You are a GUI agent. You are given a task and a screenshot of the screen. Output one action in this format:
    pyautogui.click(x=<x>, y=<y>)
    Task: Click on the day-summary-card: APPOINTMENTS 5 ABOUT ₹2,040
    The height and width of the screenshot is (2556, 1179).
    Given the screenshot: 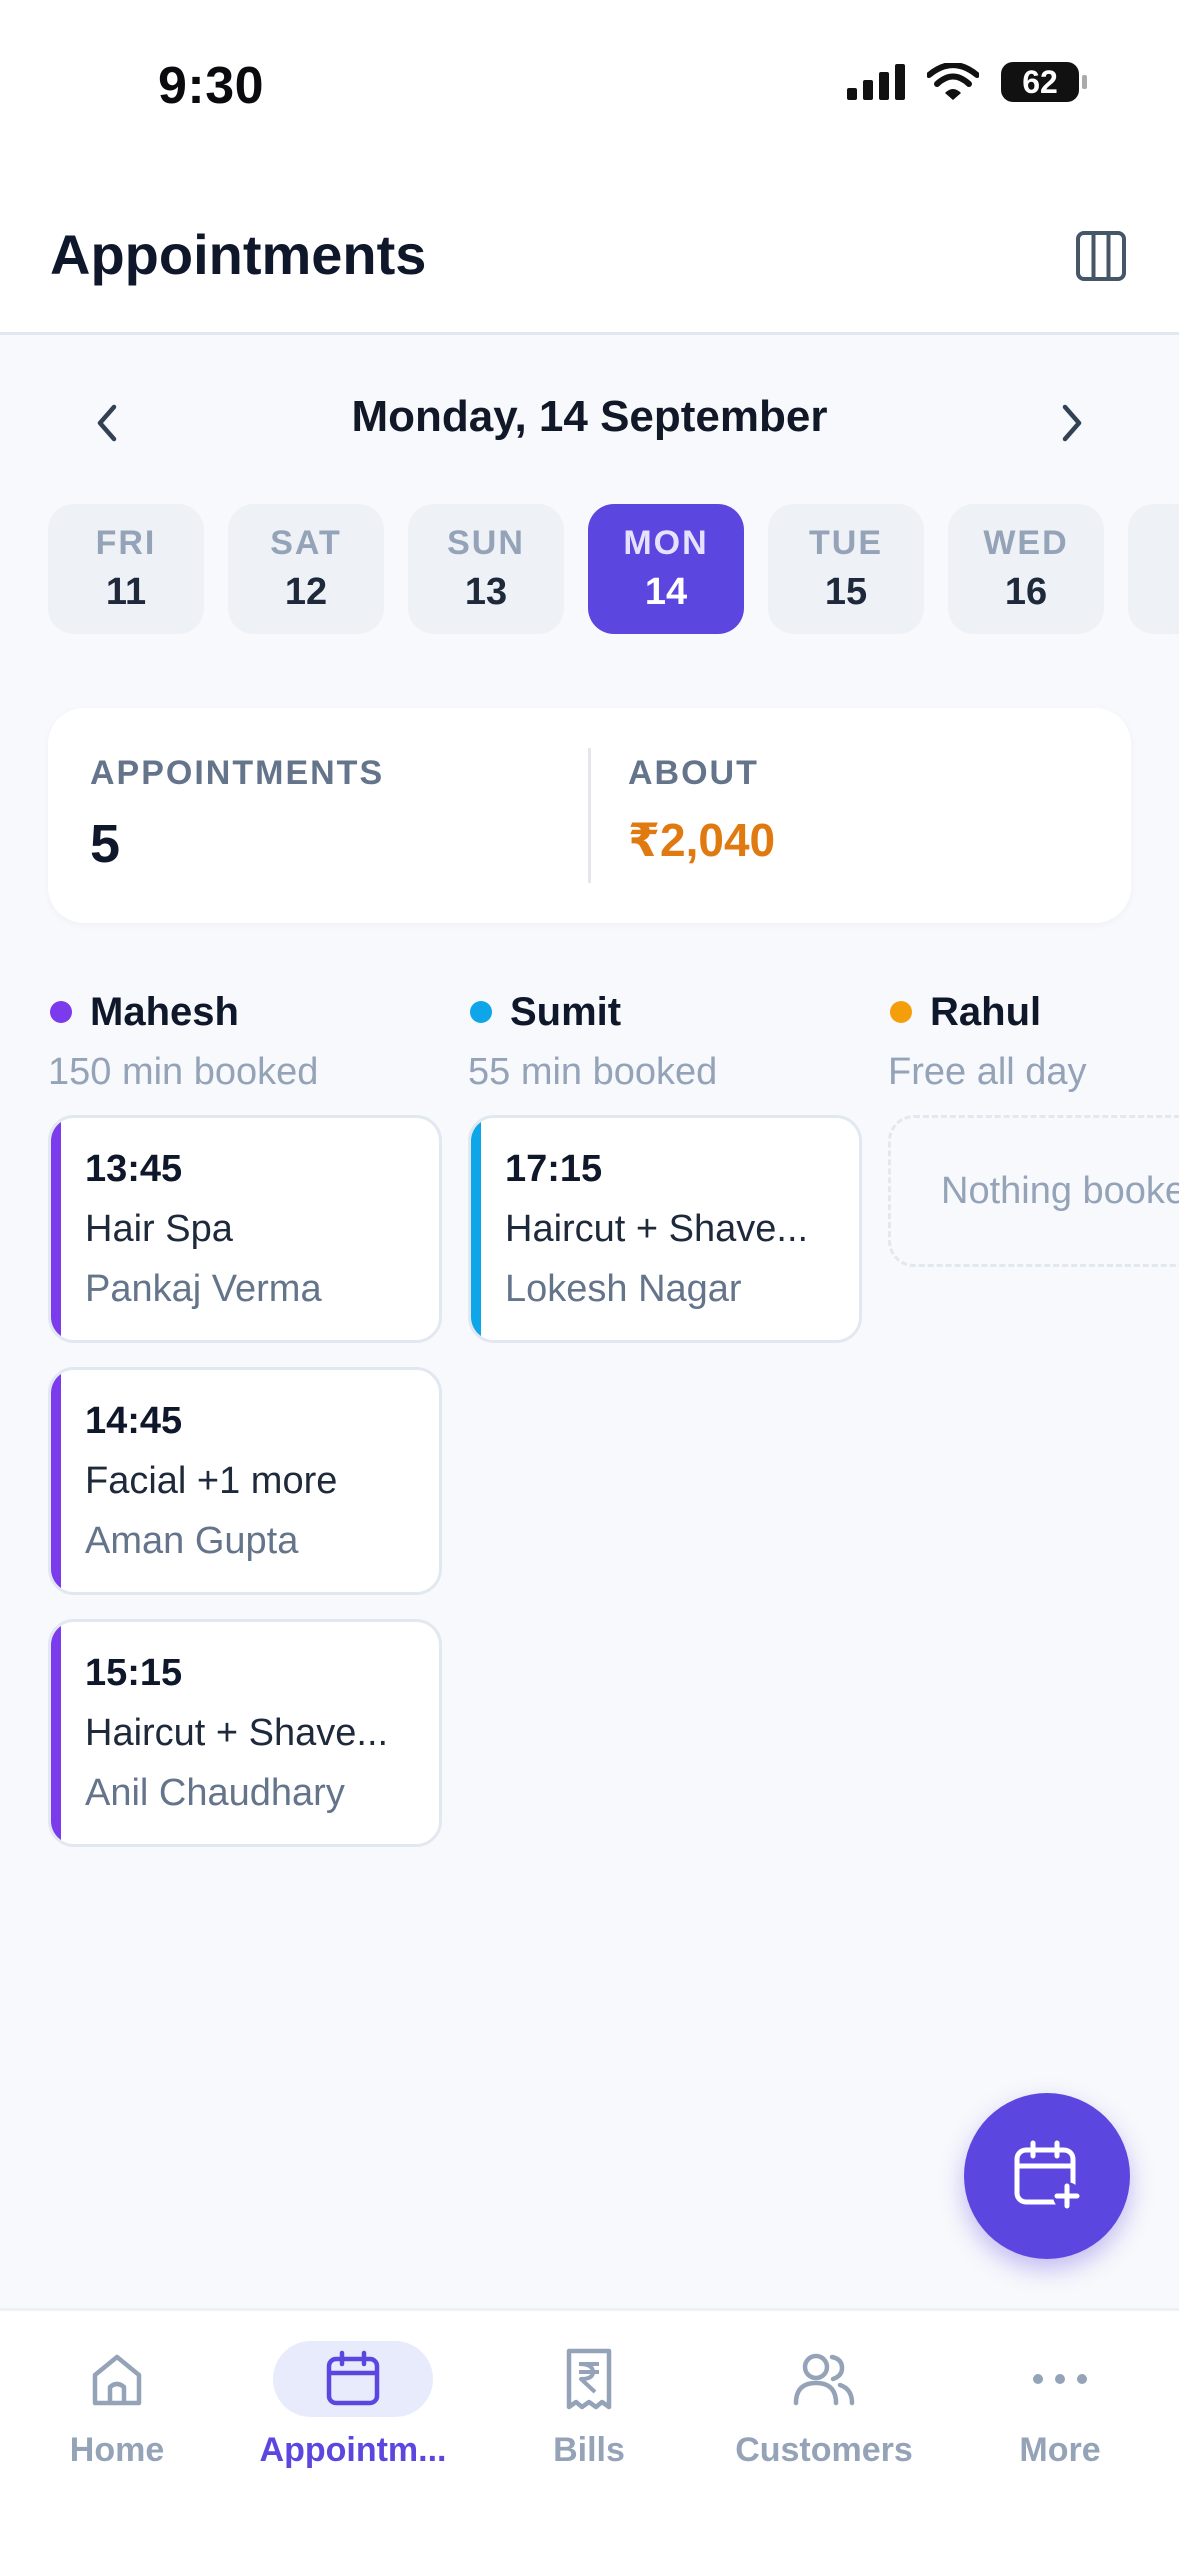 What is the action you would take?
    pyautogui.click(x=589, y=815)
    